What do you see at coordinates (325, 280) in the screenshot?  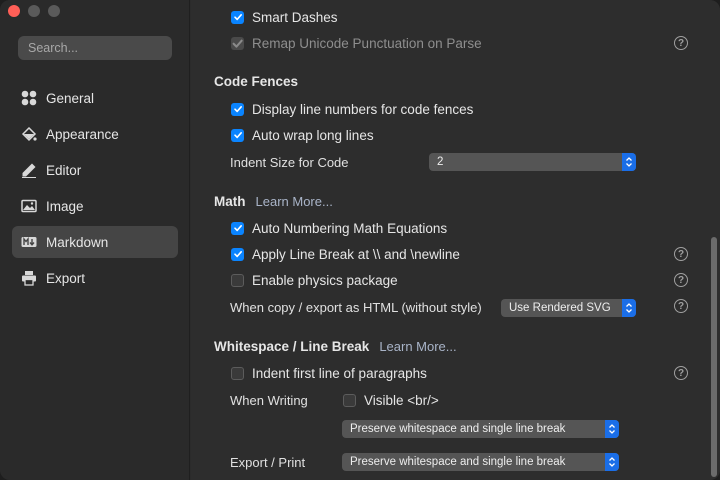 I see `physics-label: Enable physics package` at bounding box center [325, 280].